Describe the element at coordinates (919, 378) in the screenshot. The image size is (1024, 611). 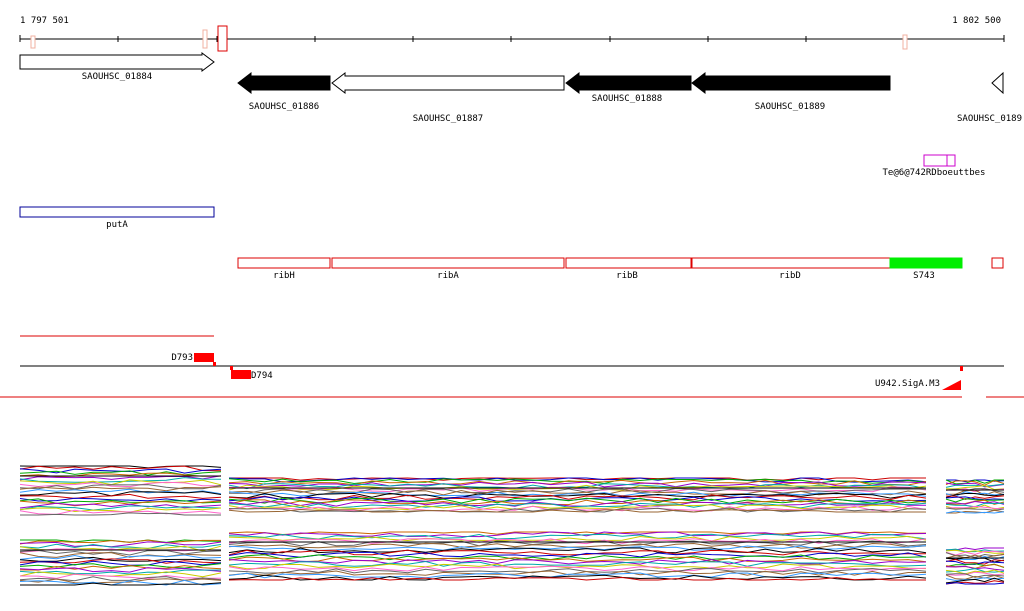
I see `segment-U942: U942.SigA.M3` at that location.